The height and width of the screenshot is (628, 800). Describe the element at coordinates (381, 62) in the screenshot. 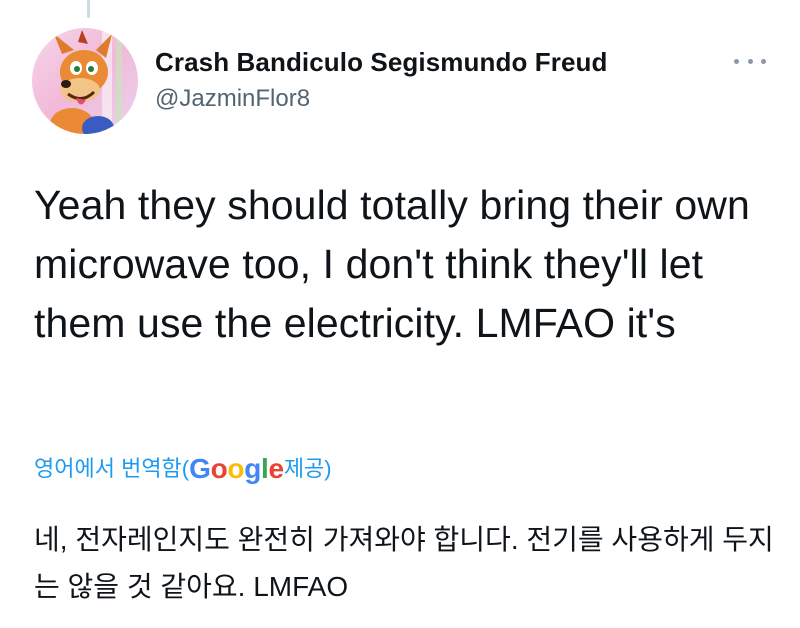

I see `author-display-name: Crash Bandiculo Segismundo Freud` at that location.